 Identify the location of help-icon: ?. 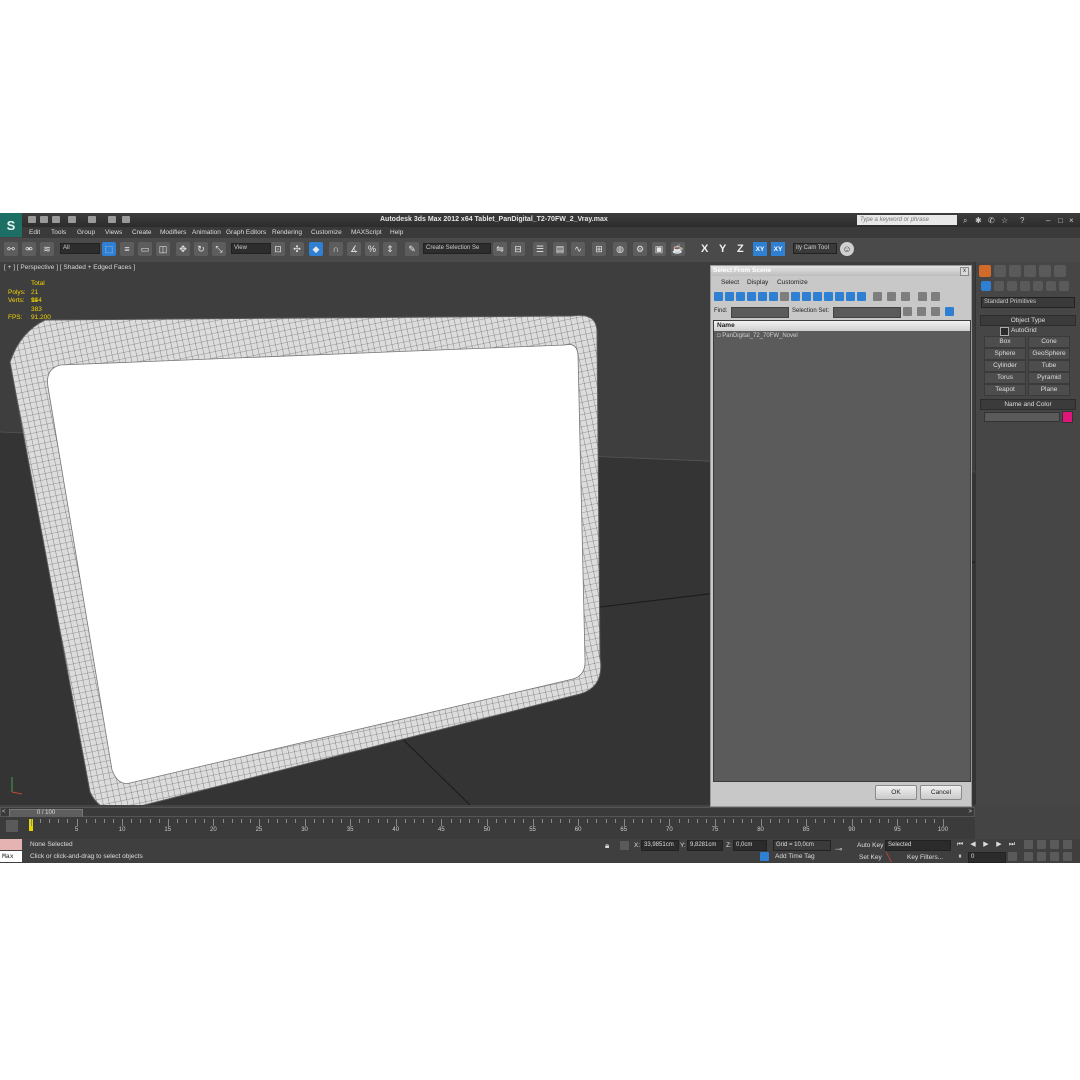
(1022, 220).